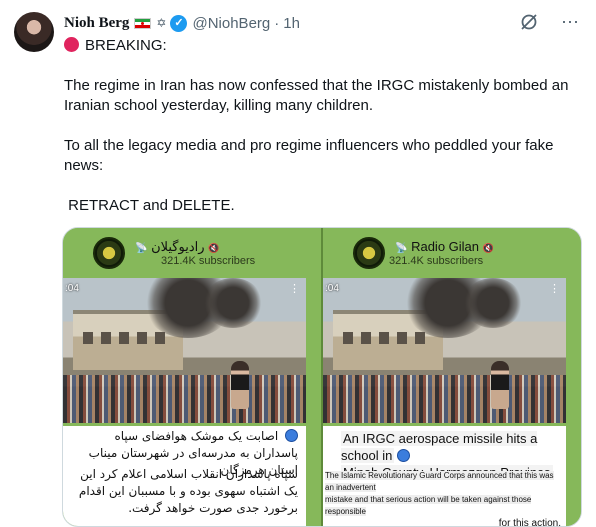 The width and height of the screenshot is (596, 527). I want to click on caption-body-line-3: for this action., so click(529, 522).